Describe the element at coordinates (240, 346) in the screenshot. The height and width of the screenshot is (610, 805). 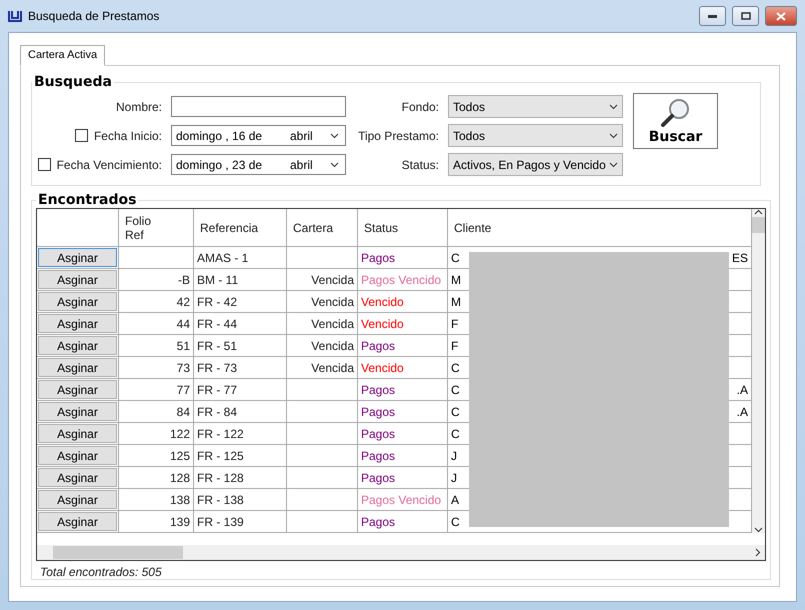
I see `table-cell: FR - 51` at that location.